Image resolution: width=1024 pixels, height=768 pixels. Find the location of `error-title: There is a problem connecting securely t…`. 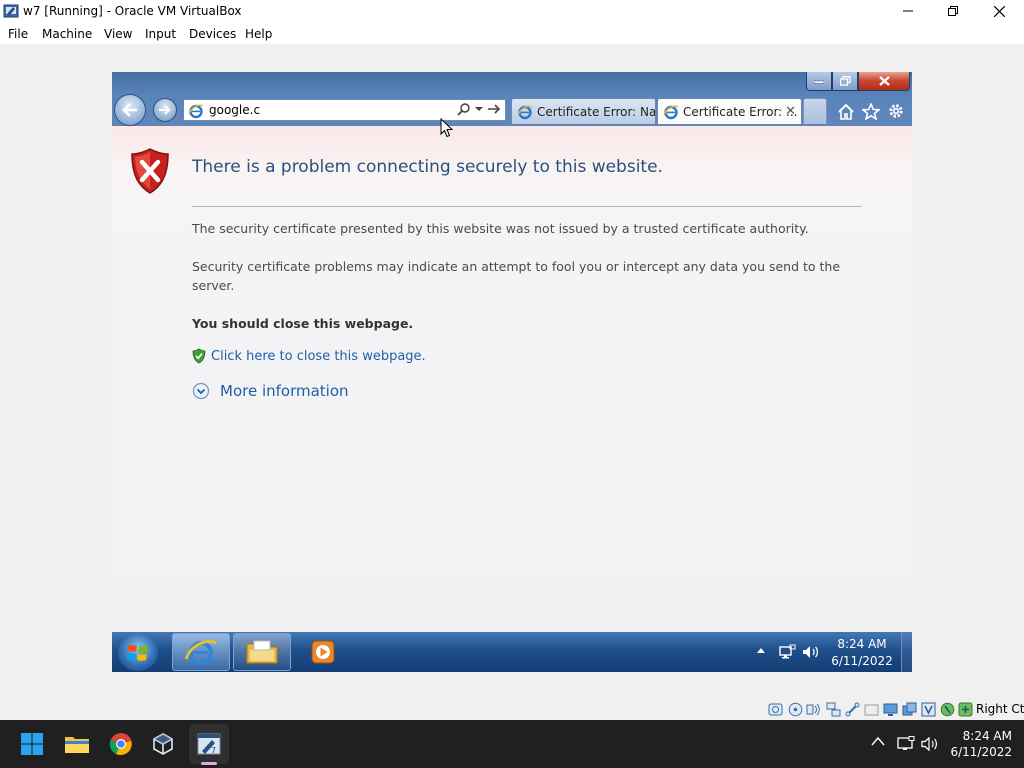

error-title: There is a problem connecting securely t… is located at coordinates (427, 167).